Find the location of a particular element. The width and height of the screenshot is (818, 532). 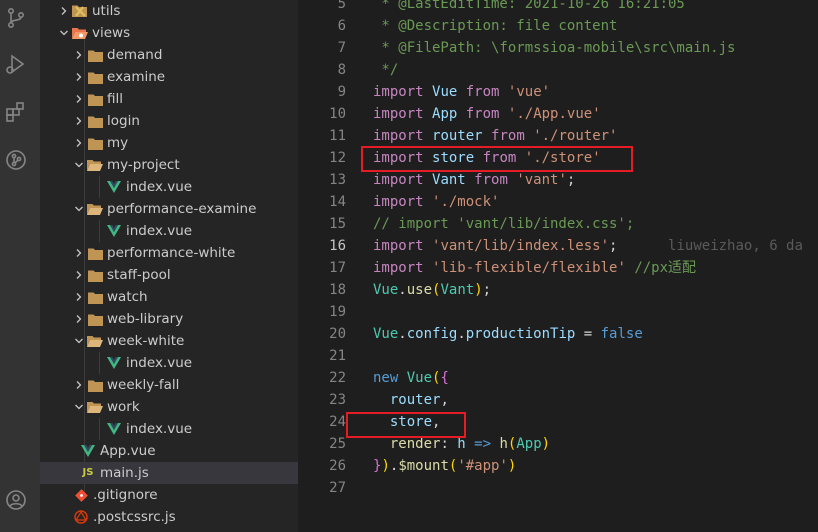

tree-item-weekly-fall: weekly-fall is located at coordinates (169, 385).